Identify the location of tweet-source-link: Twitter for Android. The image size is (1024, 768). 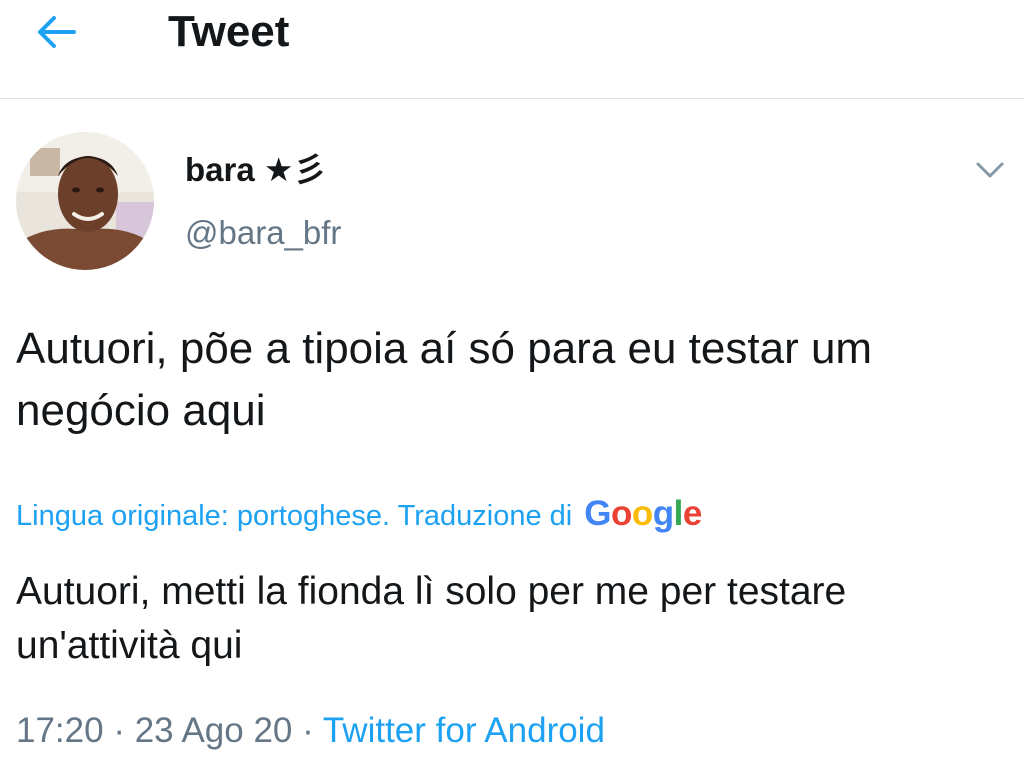
(464, 730).